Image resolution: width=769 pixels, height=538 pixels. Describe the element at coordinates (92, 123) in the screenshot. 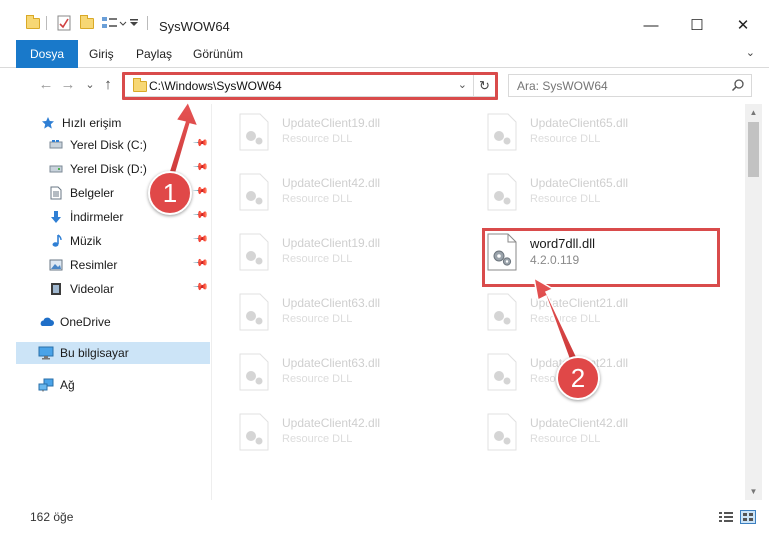

I see `sidebar-item-label: Hızlı erişim` at that location.